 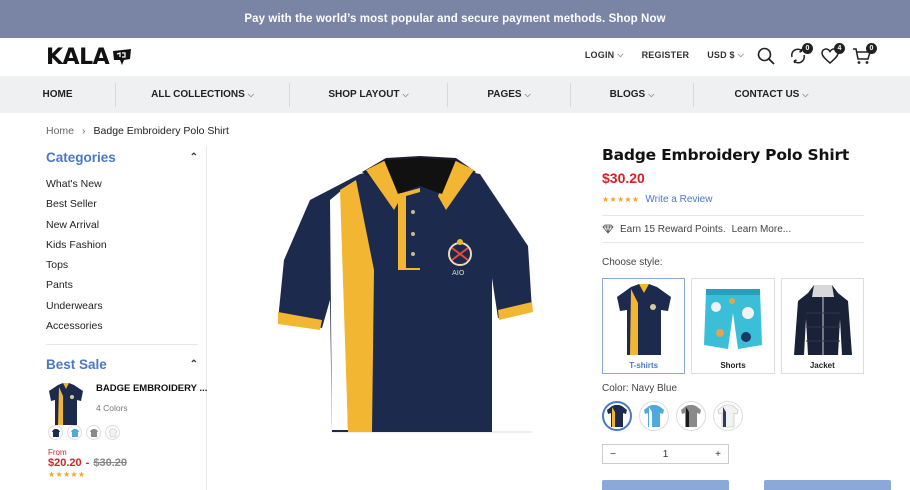 I want to click on header-links: LOGIN ⌵ REGISTER USD $ ⌵, so click(x=664, y=55).